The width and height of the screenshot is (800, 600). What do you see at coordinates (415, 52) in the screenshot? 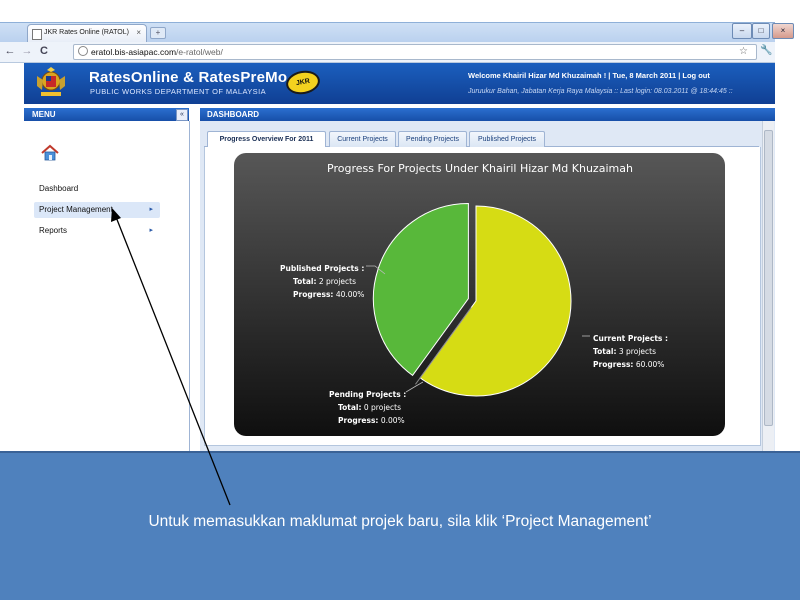
I see `address-bar: eratol.bis-asiapac.com/e-ratol/web/ ☆` at bounding box center [415, 52].